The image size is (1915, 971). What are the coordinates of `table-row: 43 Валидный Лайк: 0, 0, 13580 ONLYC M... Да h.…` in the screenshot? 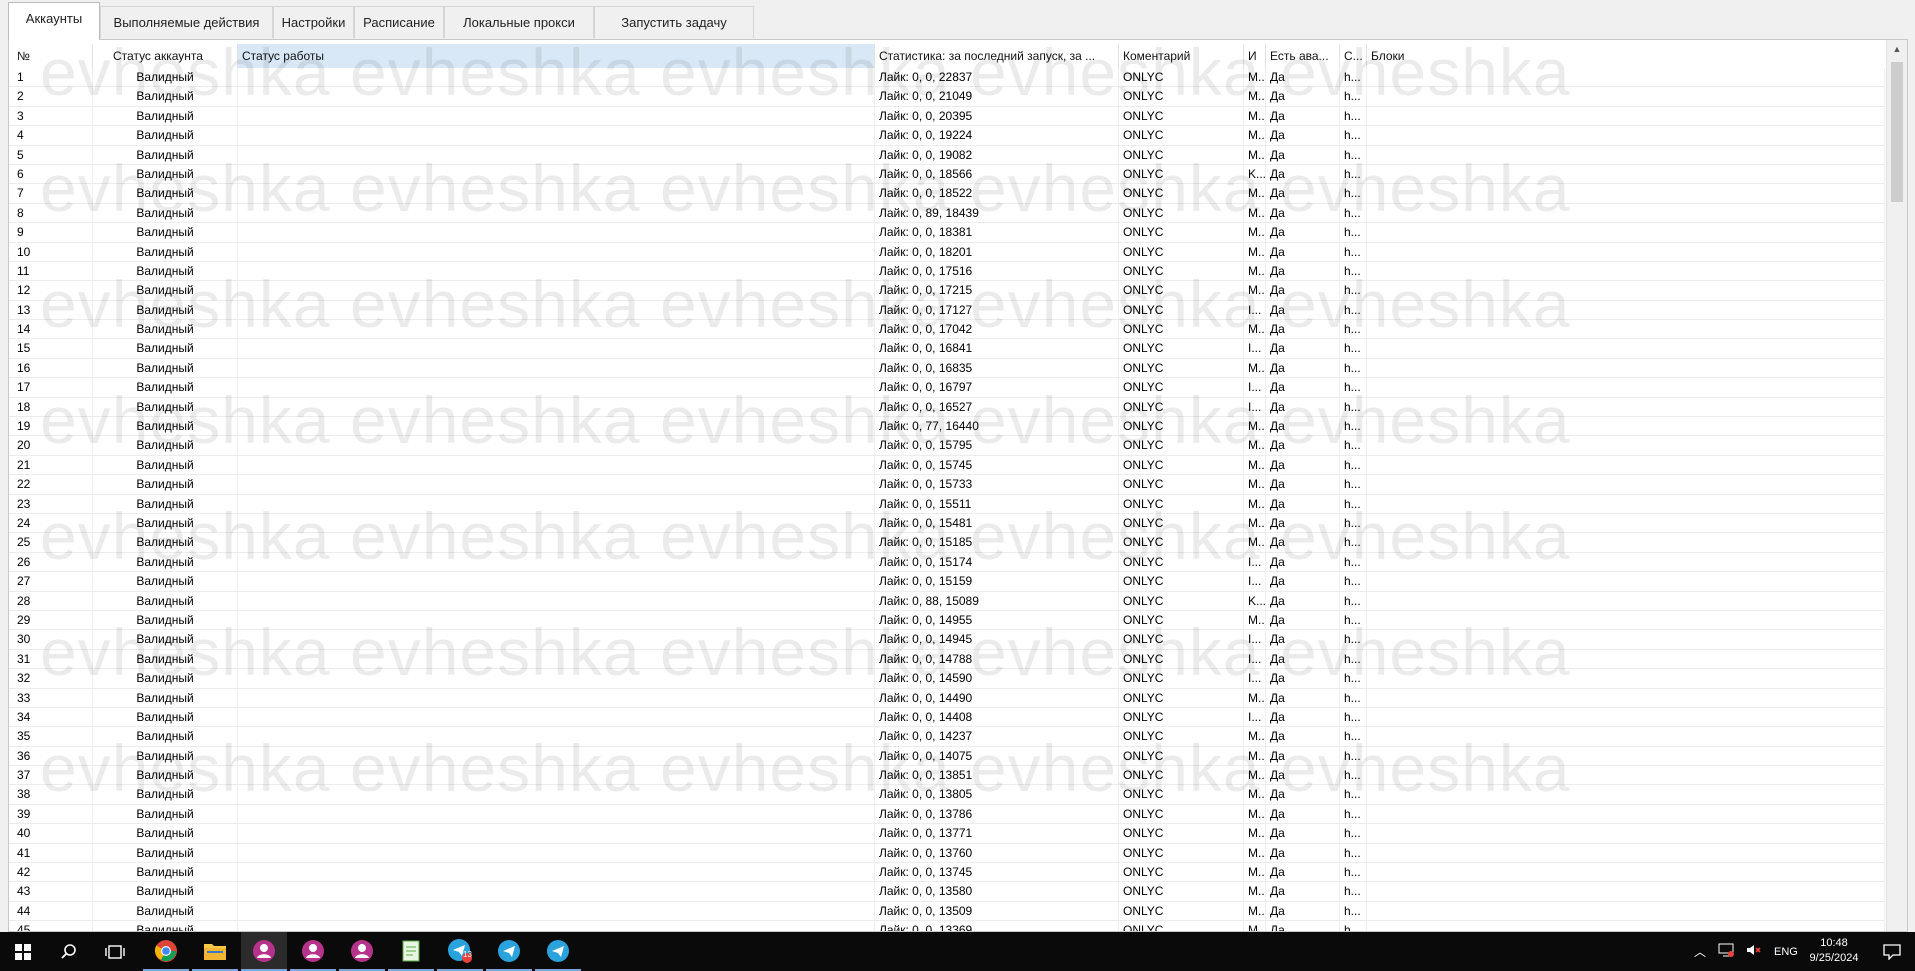 It's located at (947, 892).